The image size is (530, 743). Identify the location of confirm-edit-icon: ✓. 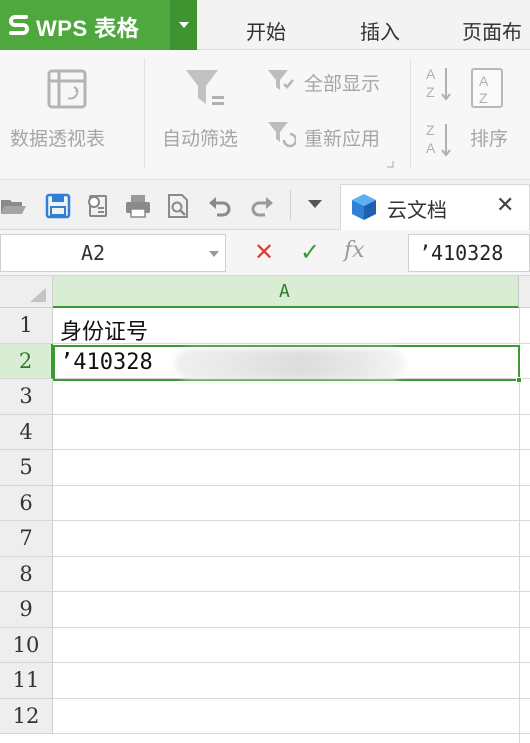
(310, 252).